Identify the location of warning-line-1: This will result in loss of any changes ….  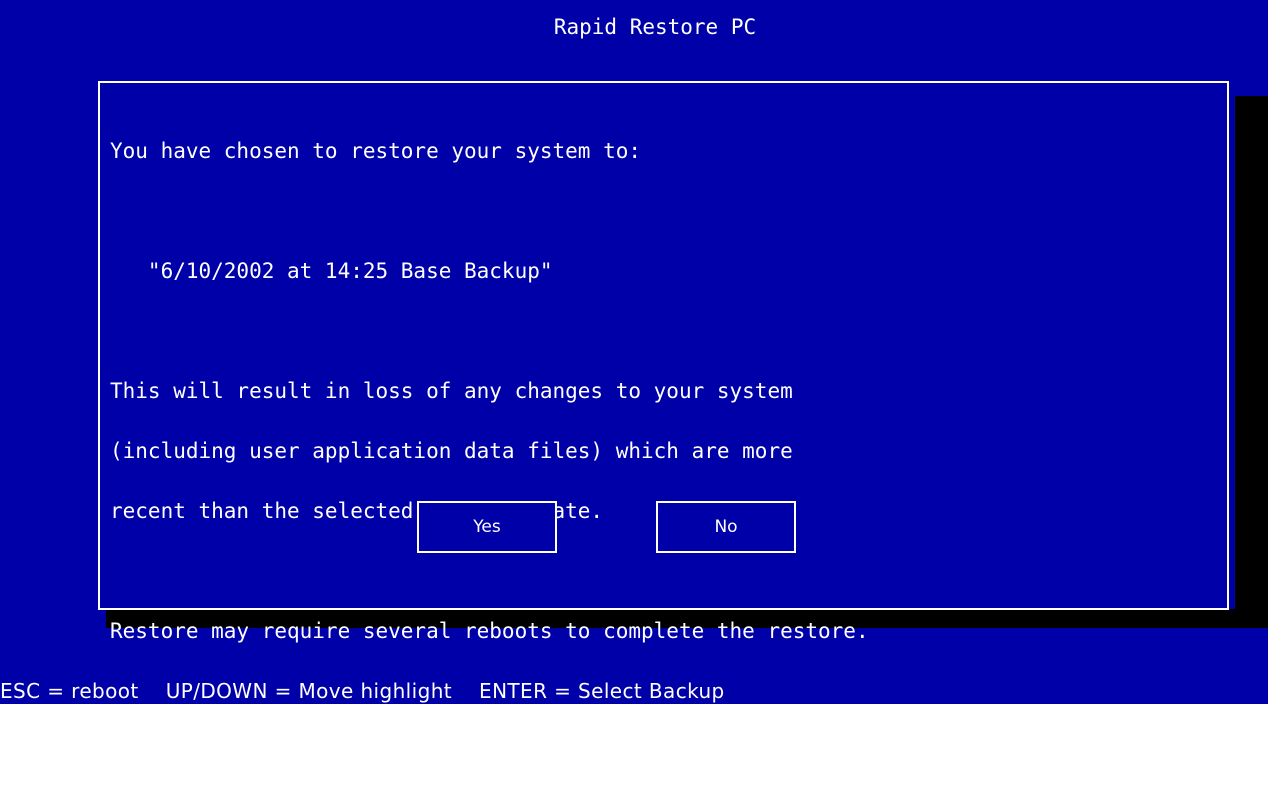
(451, 391).